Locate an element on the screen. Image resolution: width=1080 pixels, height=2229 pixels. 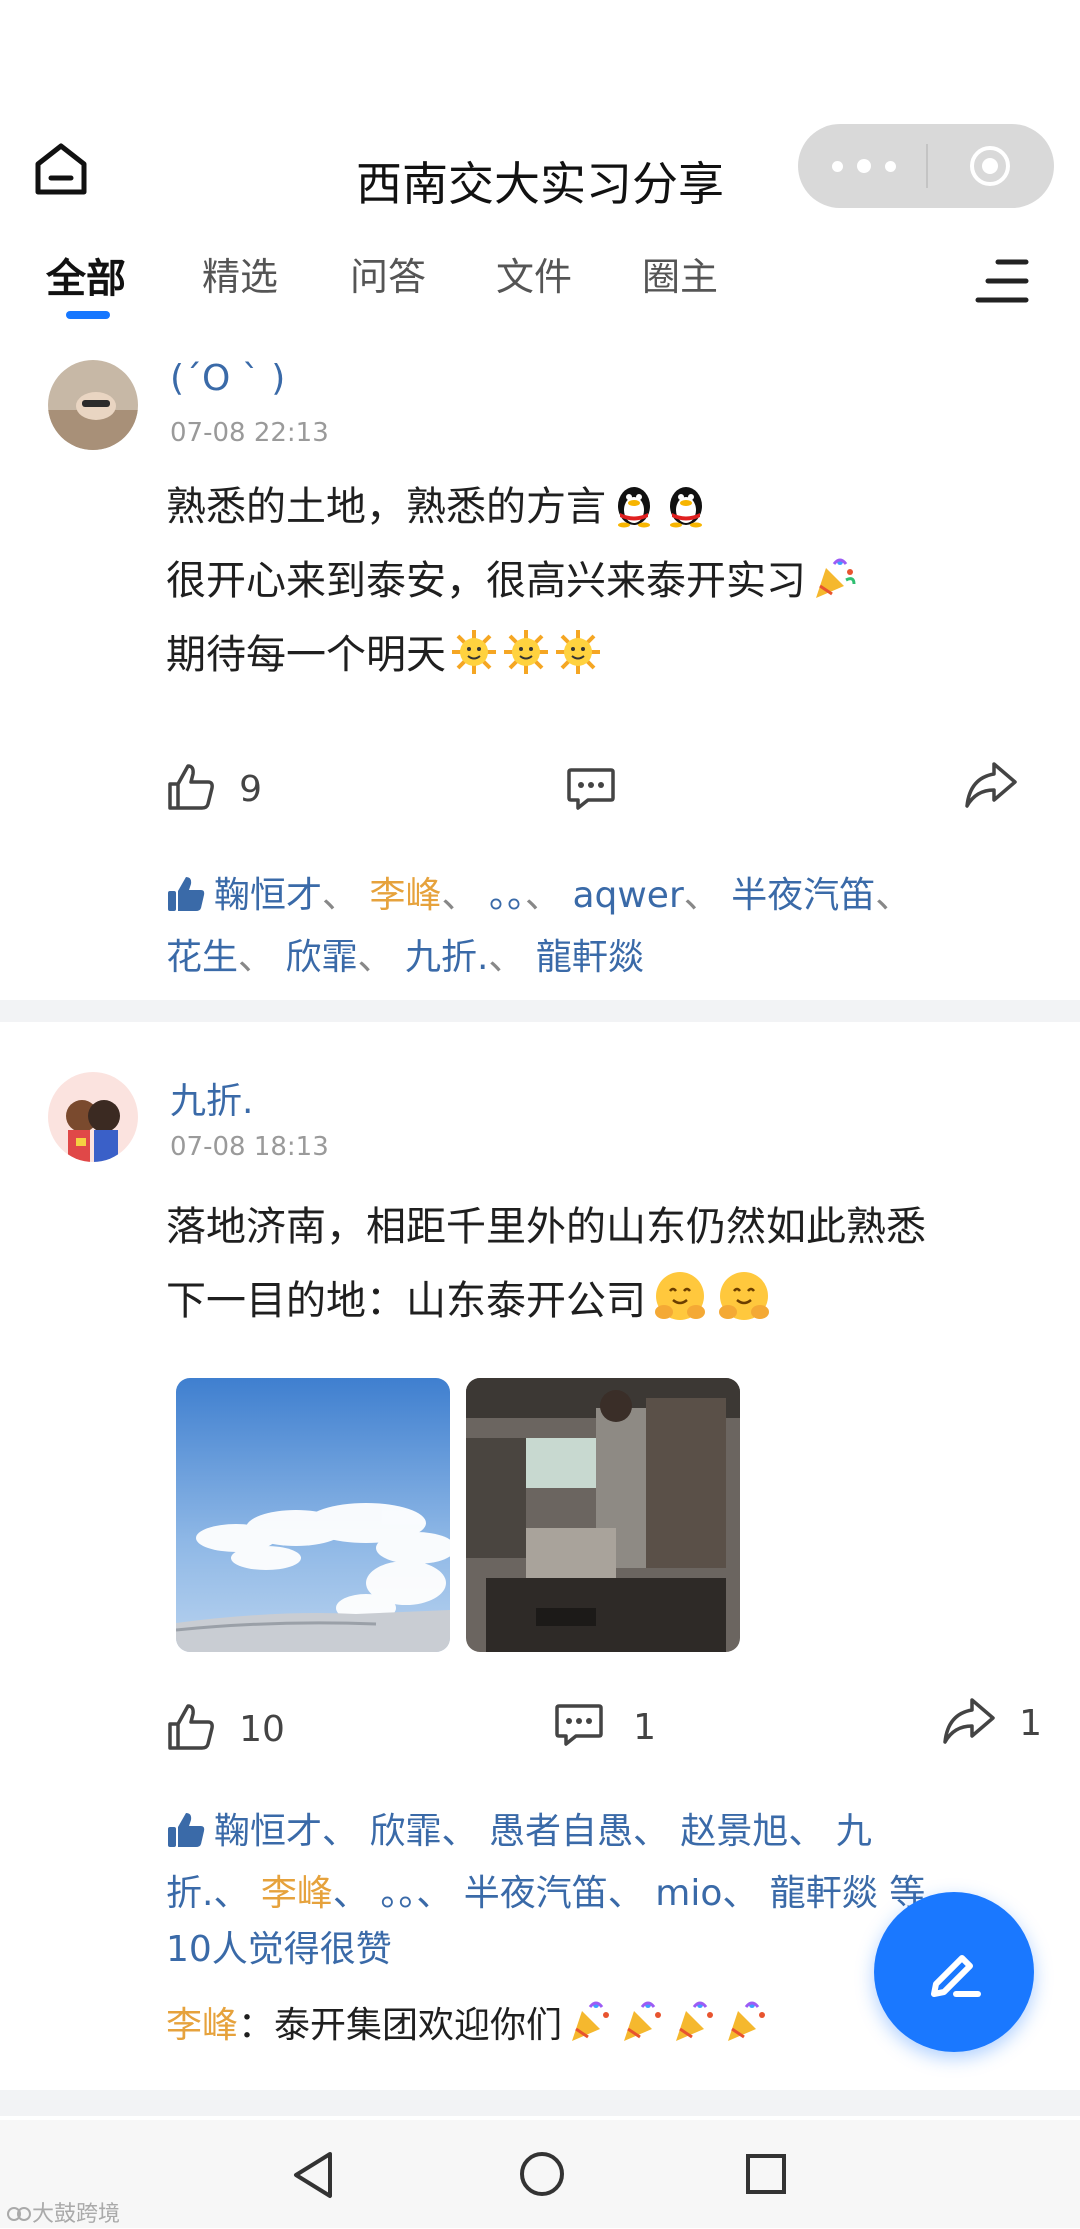
tab-owner: 圈主 is located at coordinates (680, 273).